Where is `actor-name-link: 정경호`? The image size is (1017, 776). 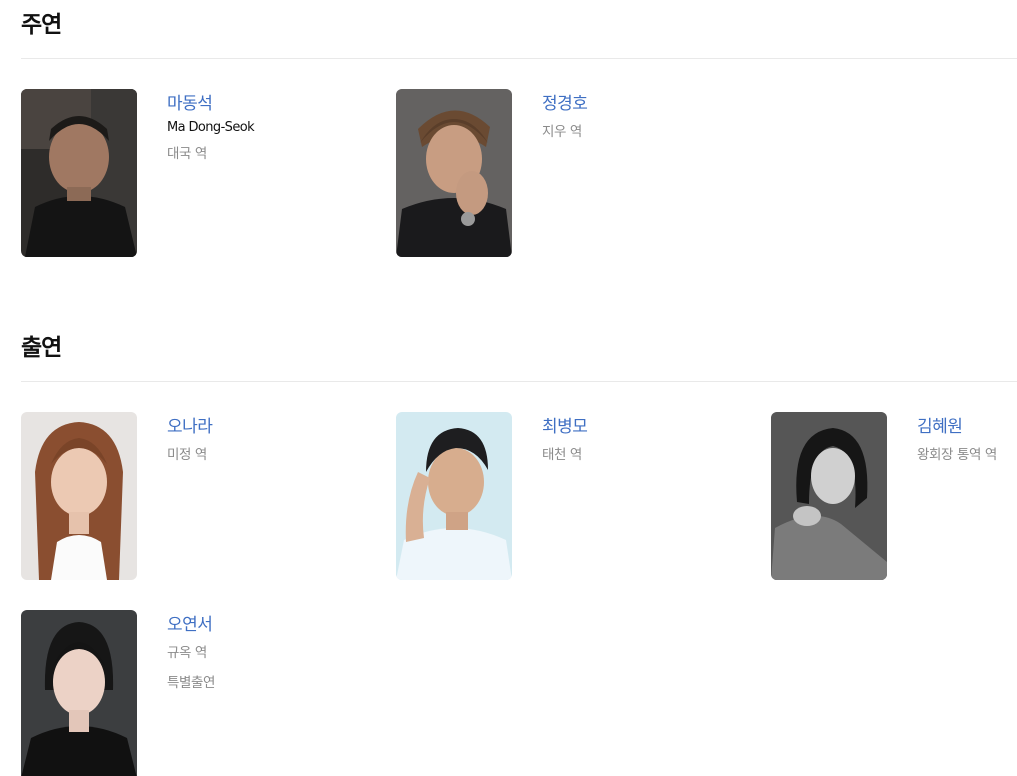
actor-name-link: 정경호 is located at coordinates (647, 104).